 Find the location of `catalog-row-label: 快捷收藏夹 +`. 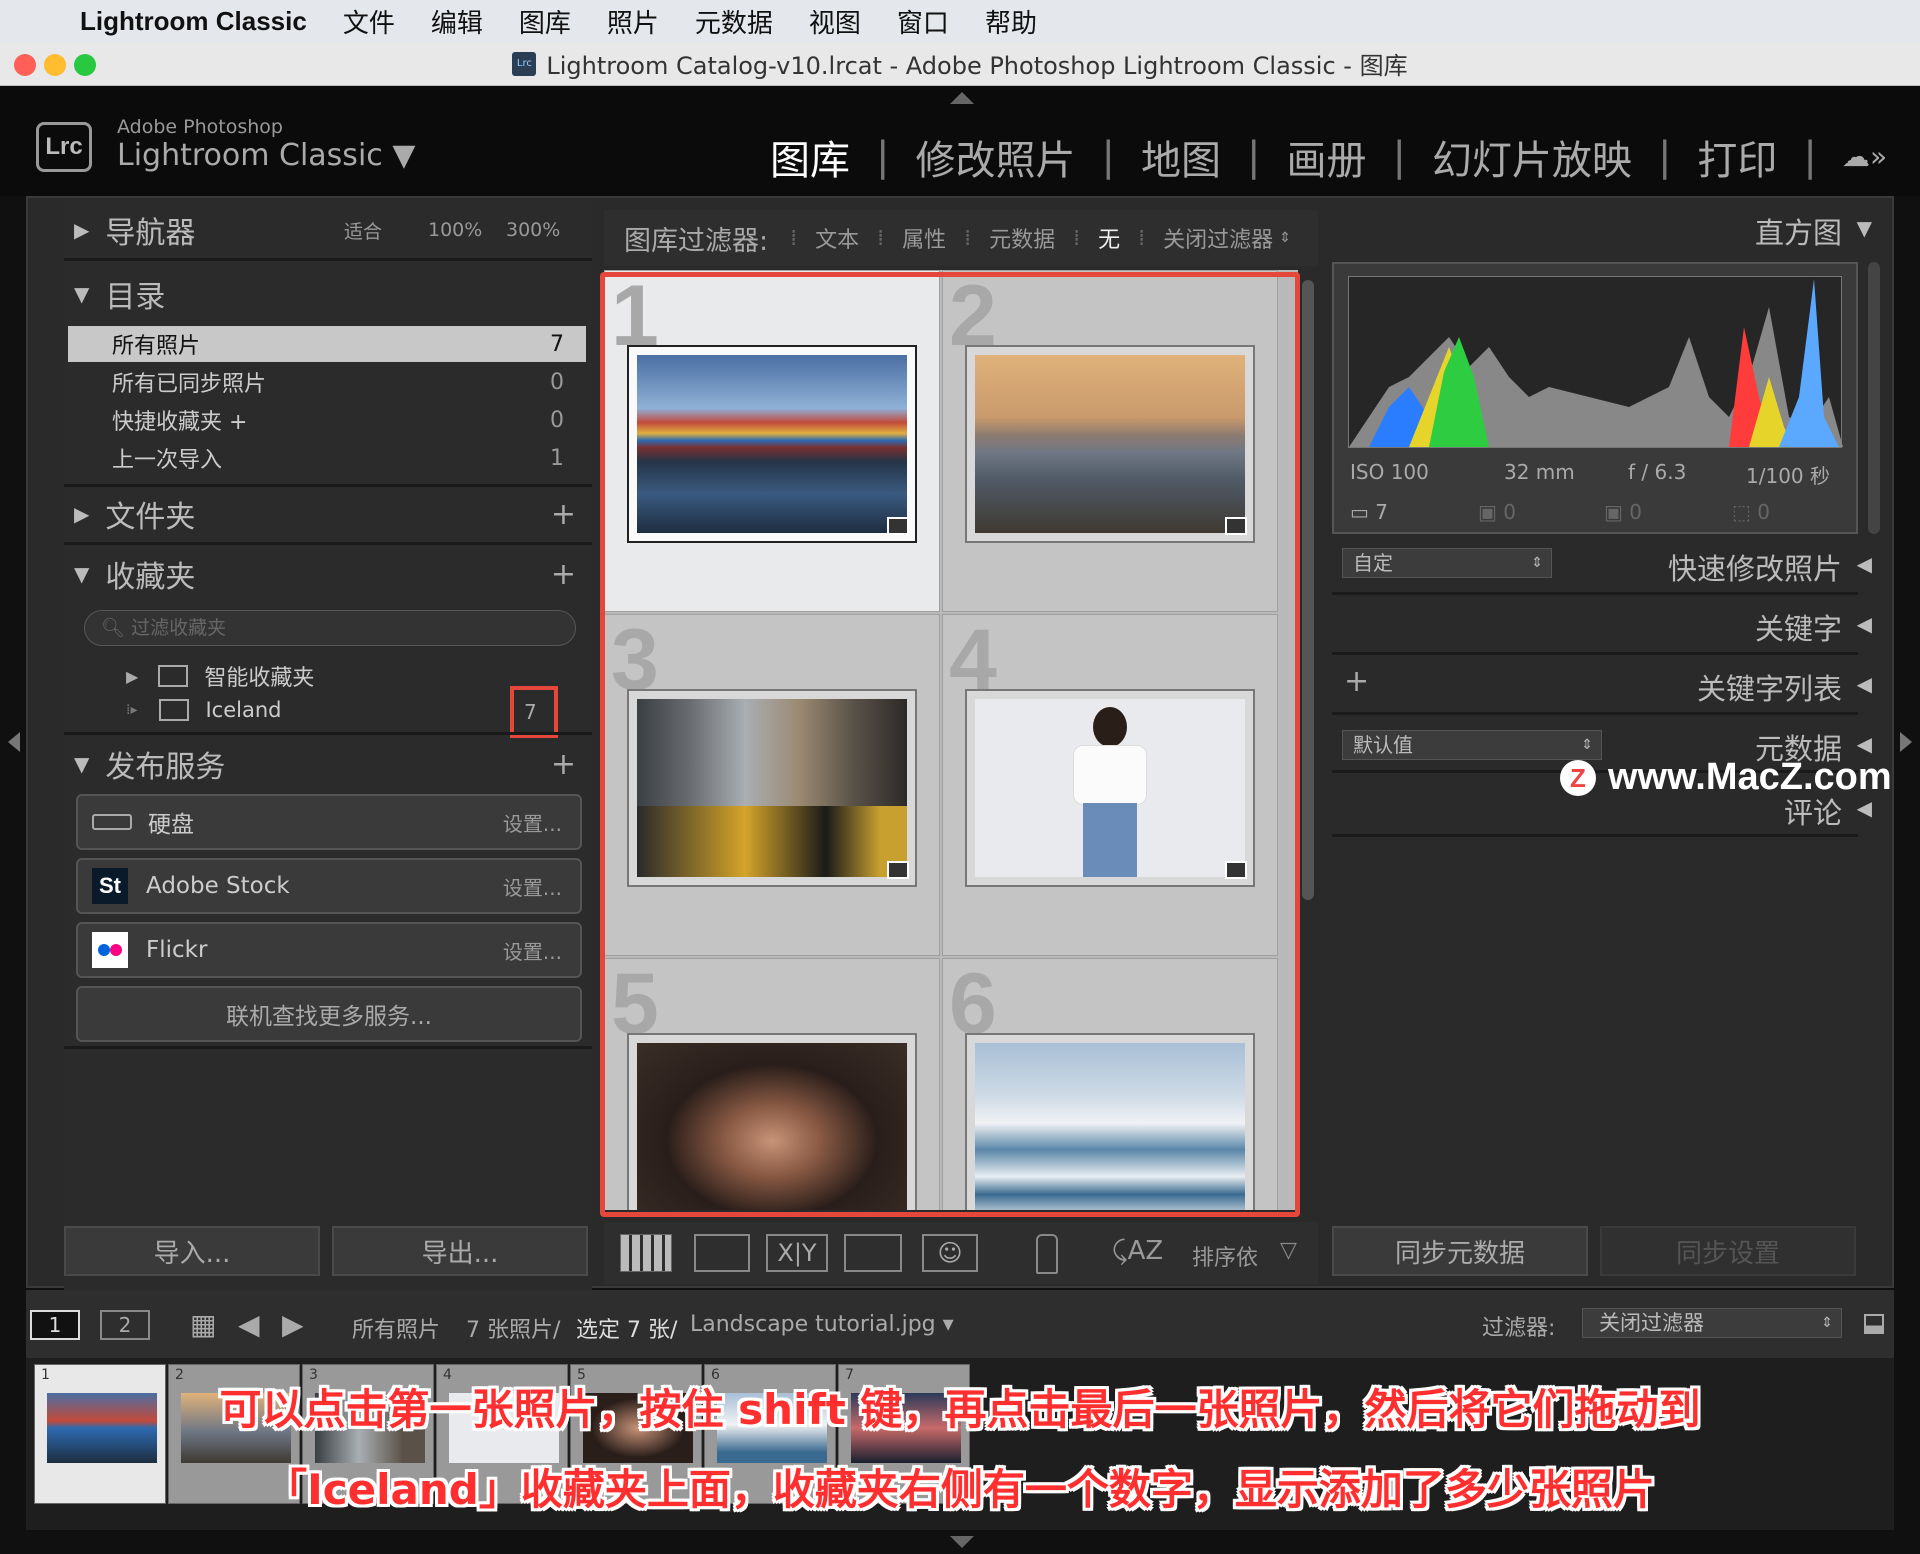

catalog-row-label: 快捷收藏夹 + is located at coordinates (180, 422).